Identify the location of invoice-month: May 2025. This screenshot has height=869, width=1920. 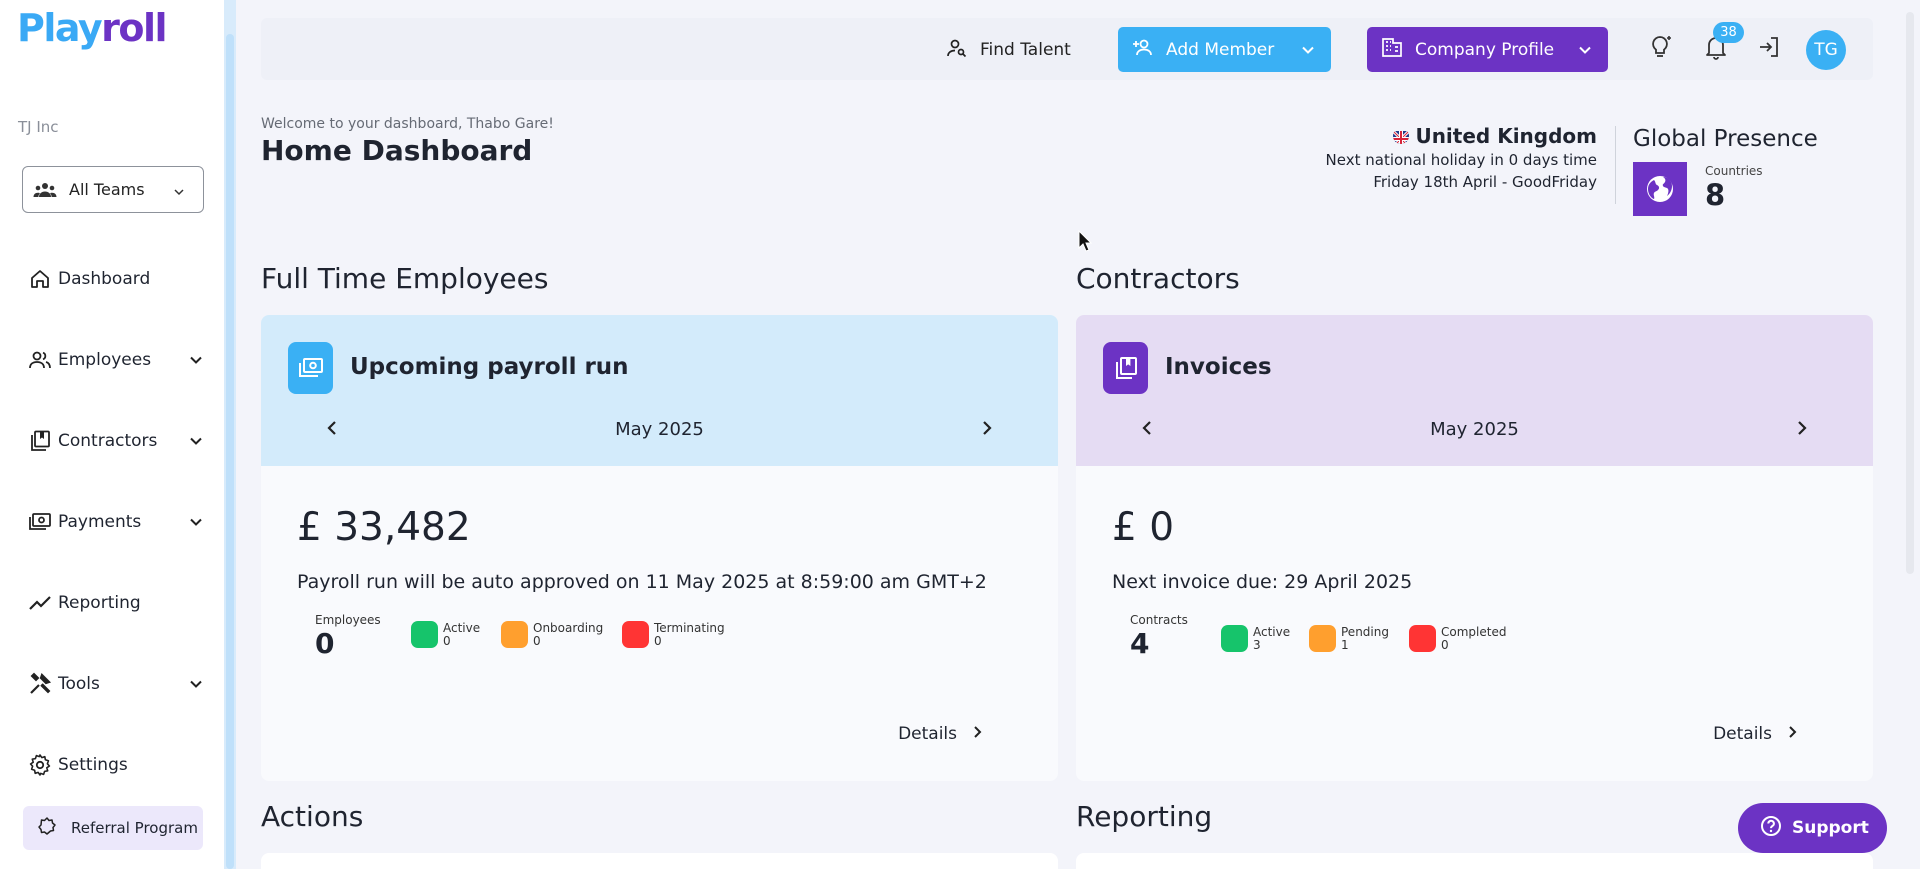
(1474, 429).